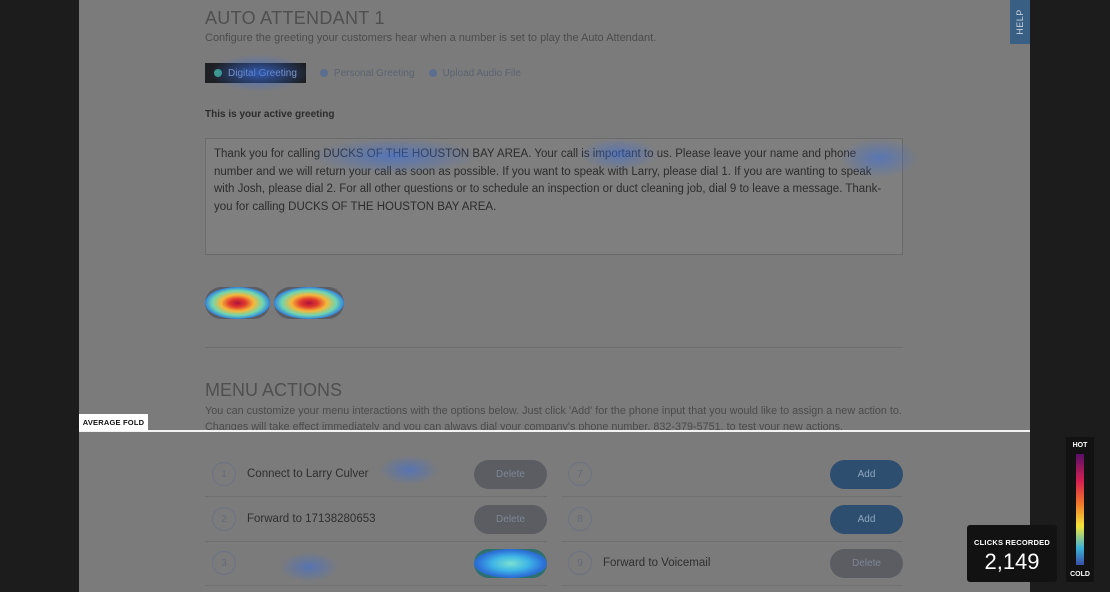  What do you see at coordinates (270, 114) in the screenshot?
I see `active-greeting-label: This is your active greeting` at bounding box center [270, 114].